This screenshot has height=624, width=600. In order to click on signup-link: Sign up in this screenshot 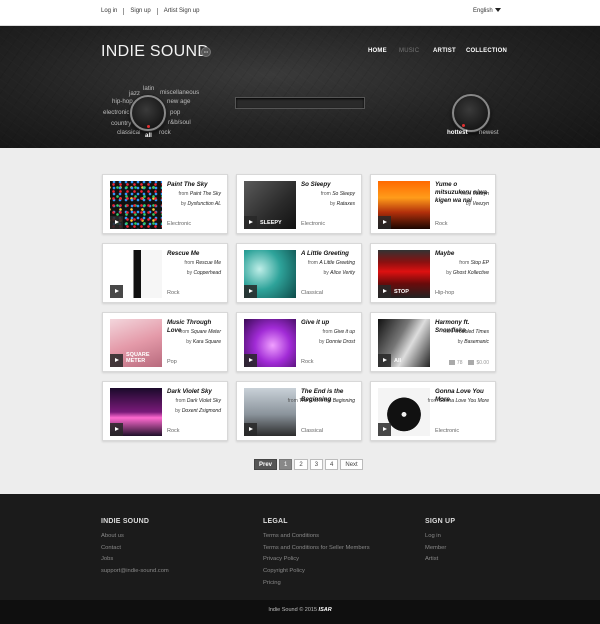, I will do `click(139, 11)`.